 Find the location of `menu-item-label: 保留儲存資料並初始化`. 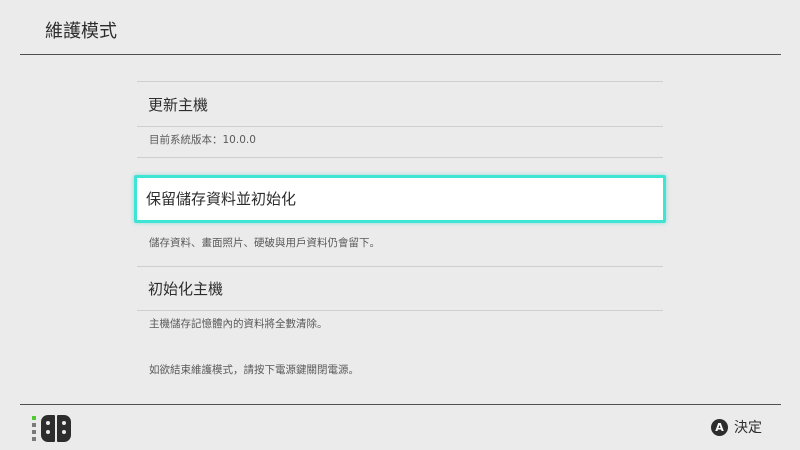

menu-item-label: 保留儲存資料並初始化 is located at coordinates (221, 199).